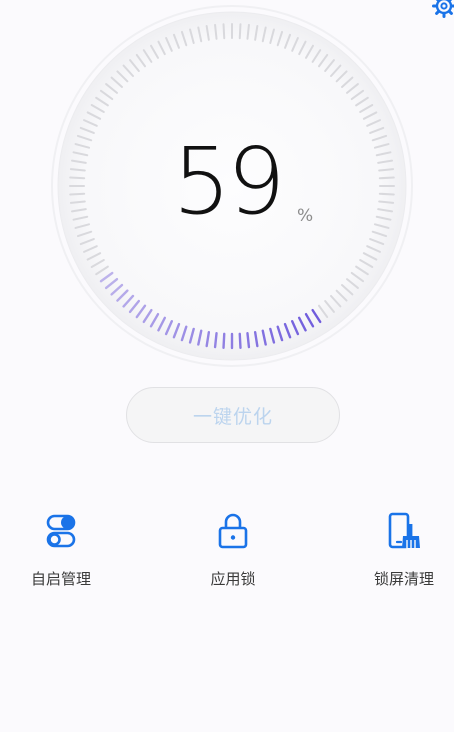 Image resolution: width=454 pixels, height=732 pixels. What do you see at coordinates (233, 579) in the screenshot?
I see `tool-label: 应用锁` at bounding box center [233, 579].